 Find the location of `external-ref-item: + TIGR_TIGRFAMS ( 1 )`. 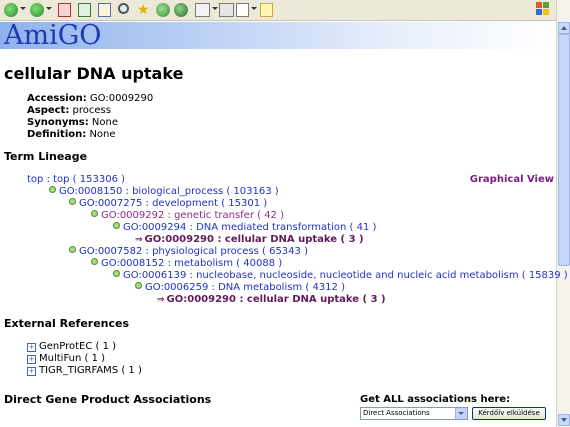

external-ref-item: + TIGR_TIGRFAMS ( 1 ) is located at coordinates (84, 371).